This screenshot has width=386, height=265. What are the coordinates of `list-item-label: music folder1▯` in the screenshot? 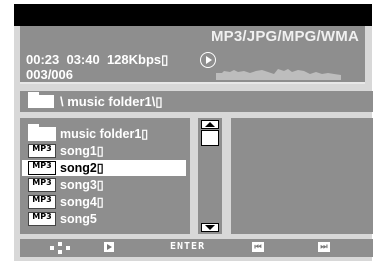 It's located at (104, 134).